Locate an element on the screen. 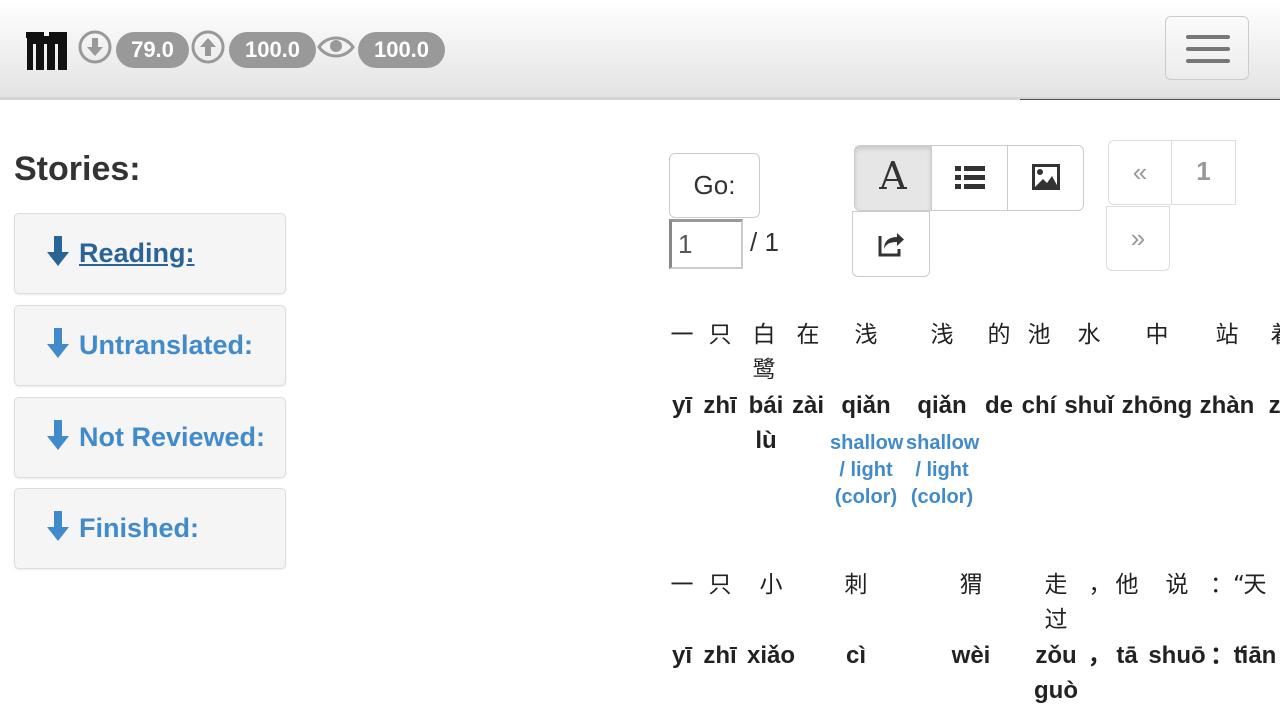 The width and height of the screenshot is (1280, 720). story-group-label: Finished: is located at coordinates (139, 528).